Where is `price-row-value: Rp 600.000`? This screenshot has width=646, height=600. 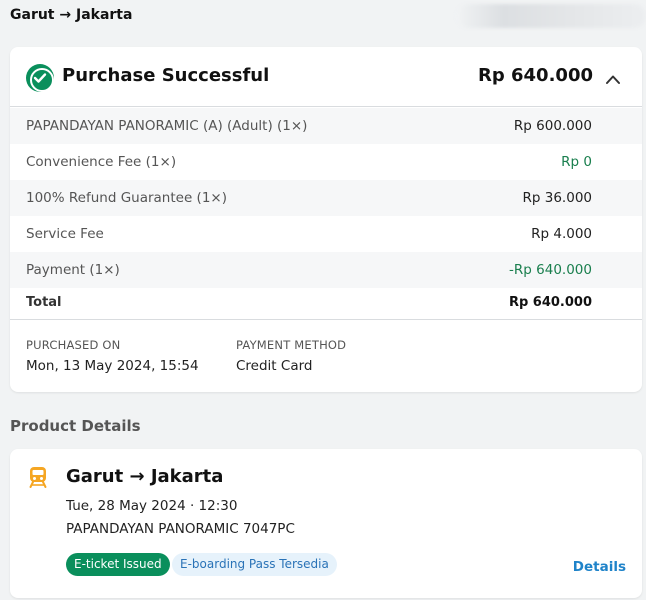
price-row-value: Rp 600.000 is located at coordinates (552, 126).